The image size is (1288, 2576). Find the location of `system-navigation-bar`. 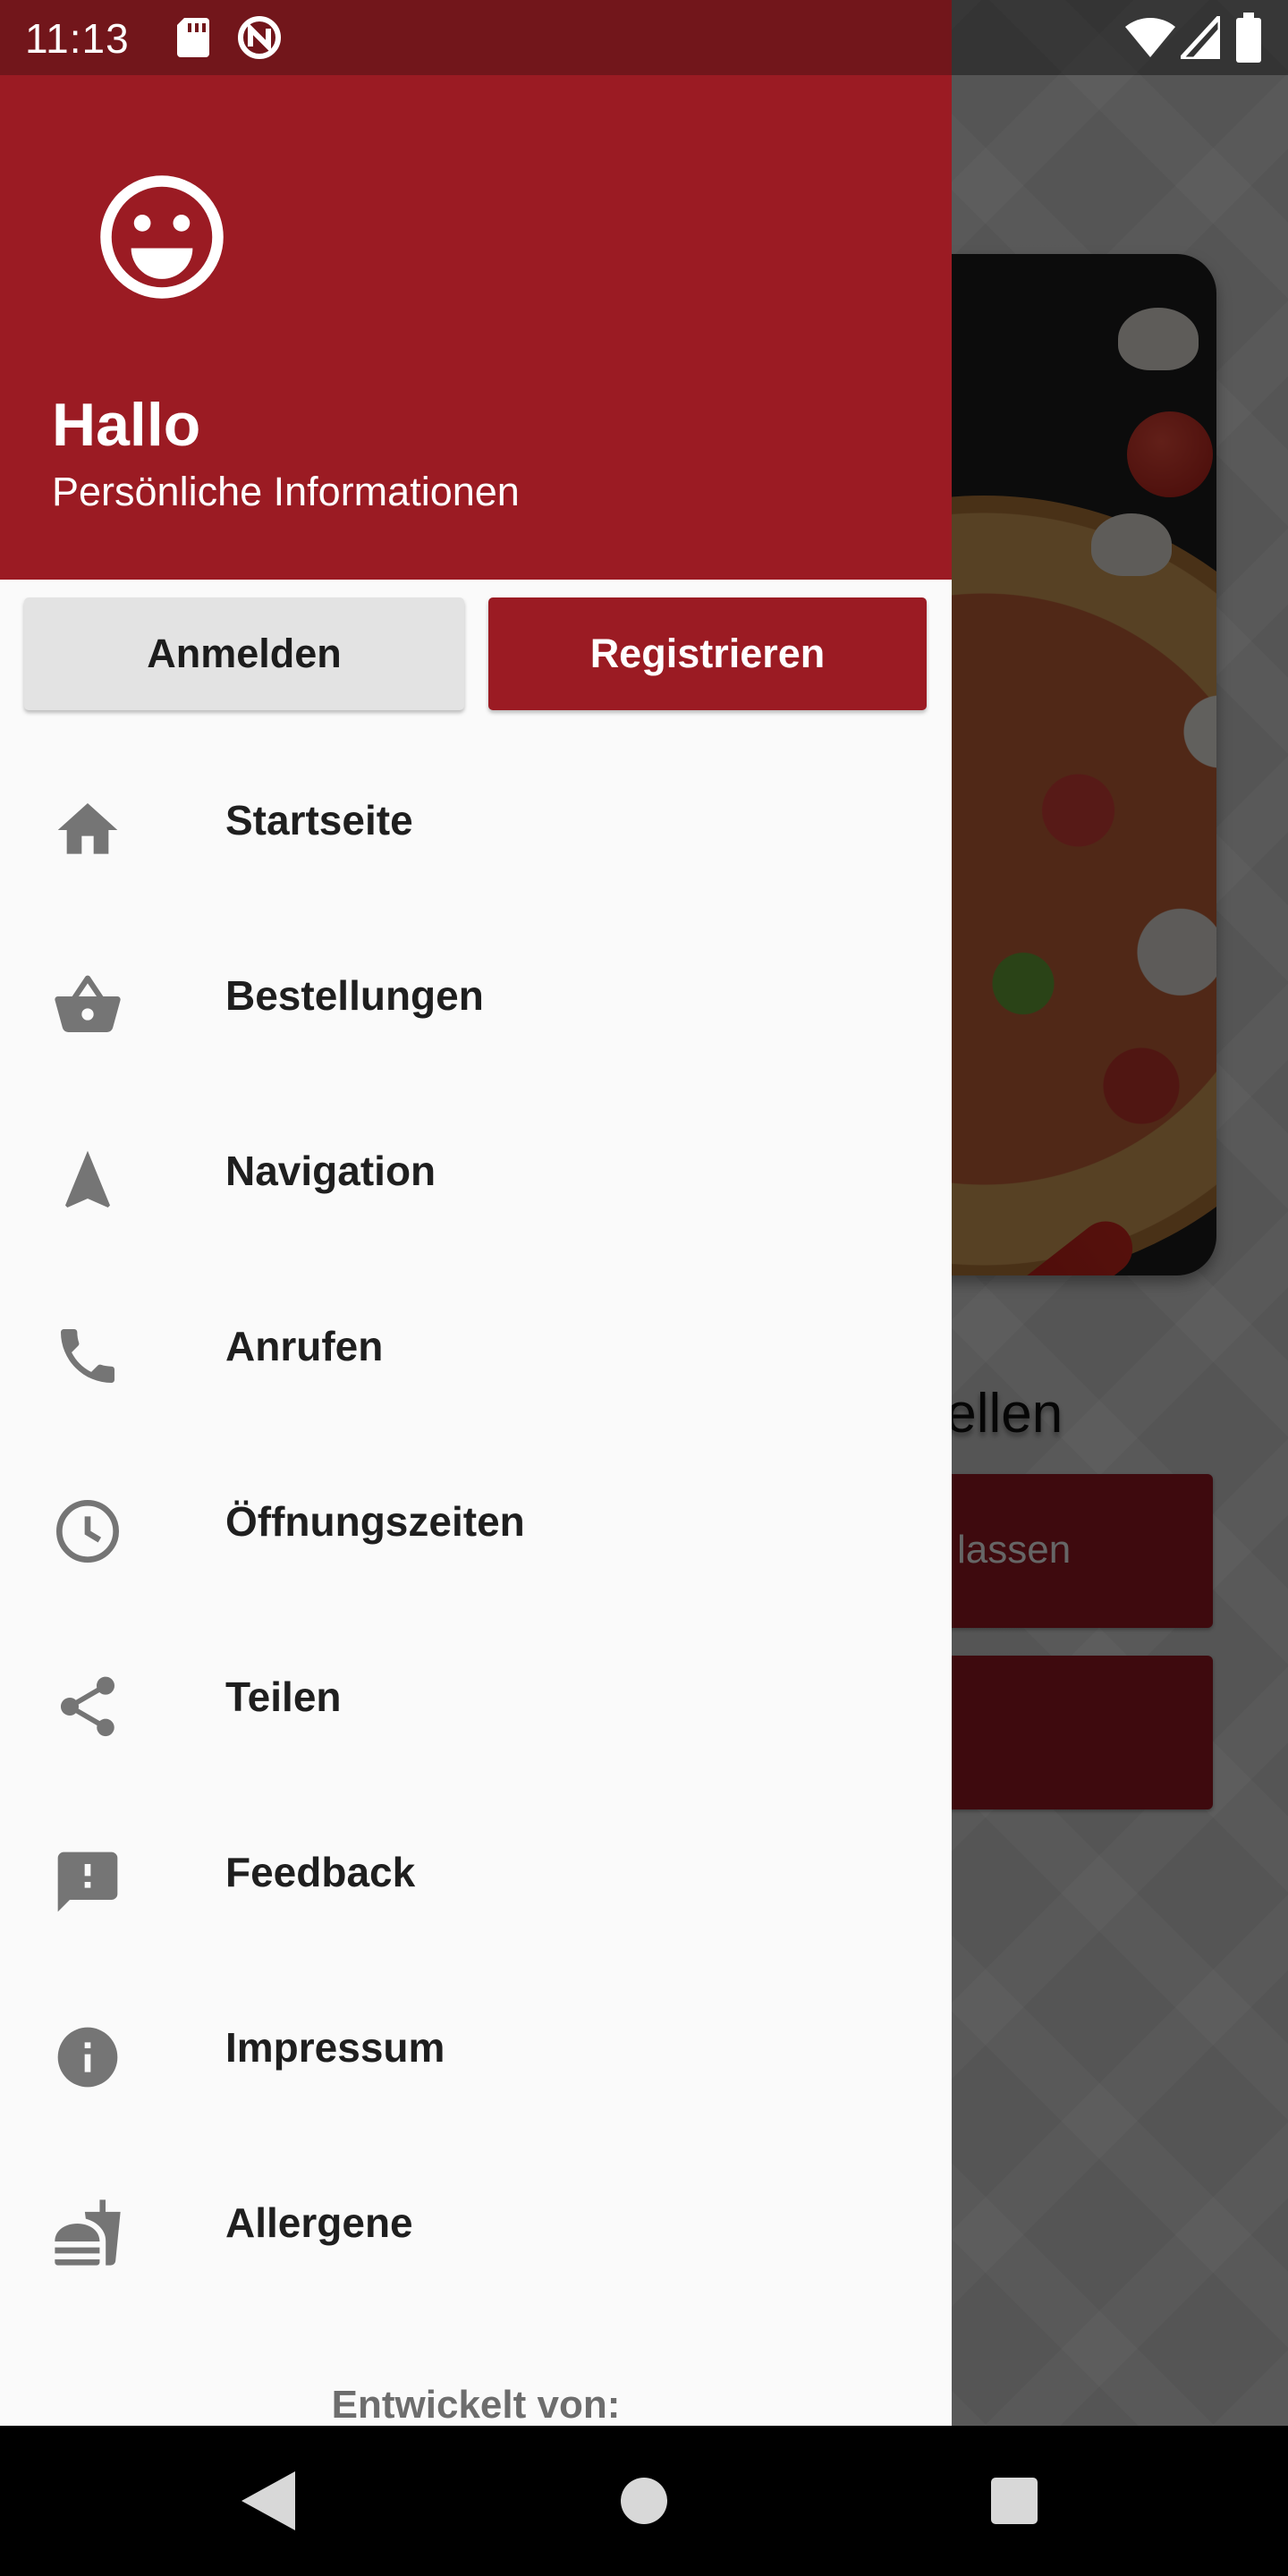

system-navigation-bar is located at coordinates (644, 2501).